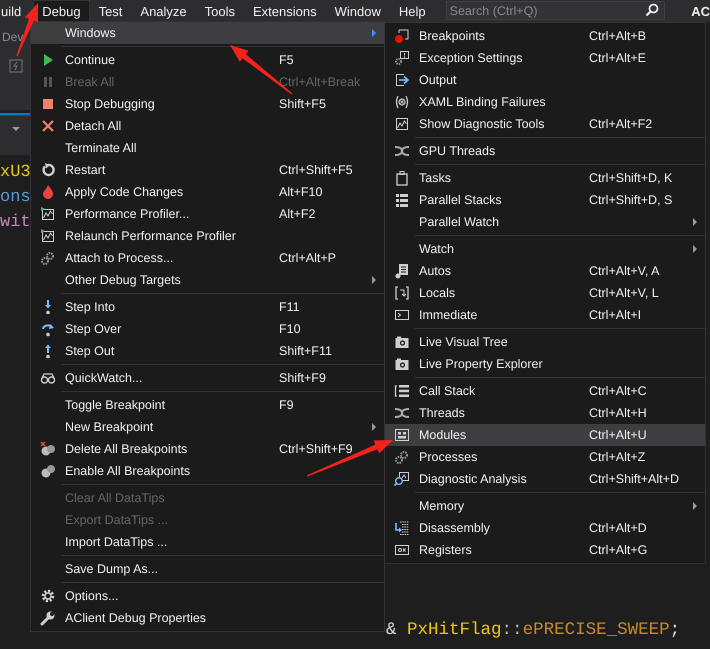  Describe the element at coordinates (545, 151) in the screenshot. I see `menu-item: GPU Threads` at that location.